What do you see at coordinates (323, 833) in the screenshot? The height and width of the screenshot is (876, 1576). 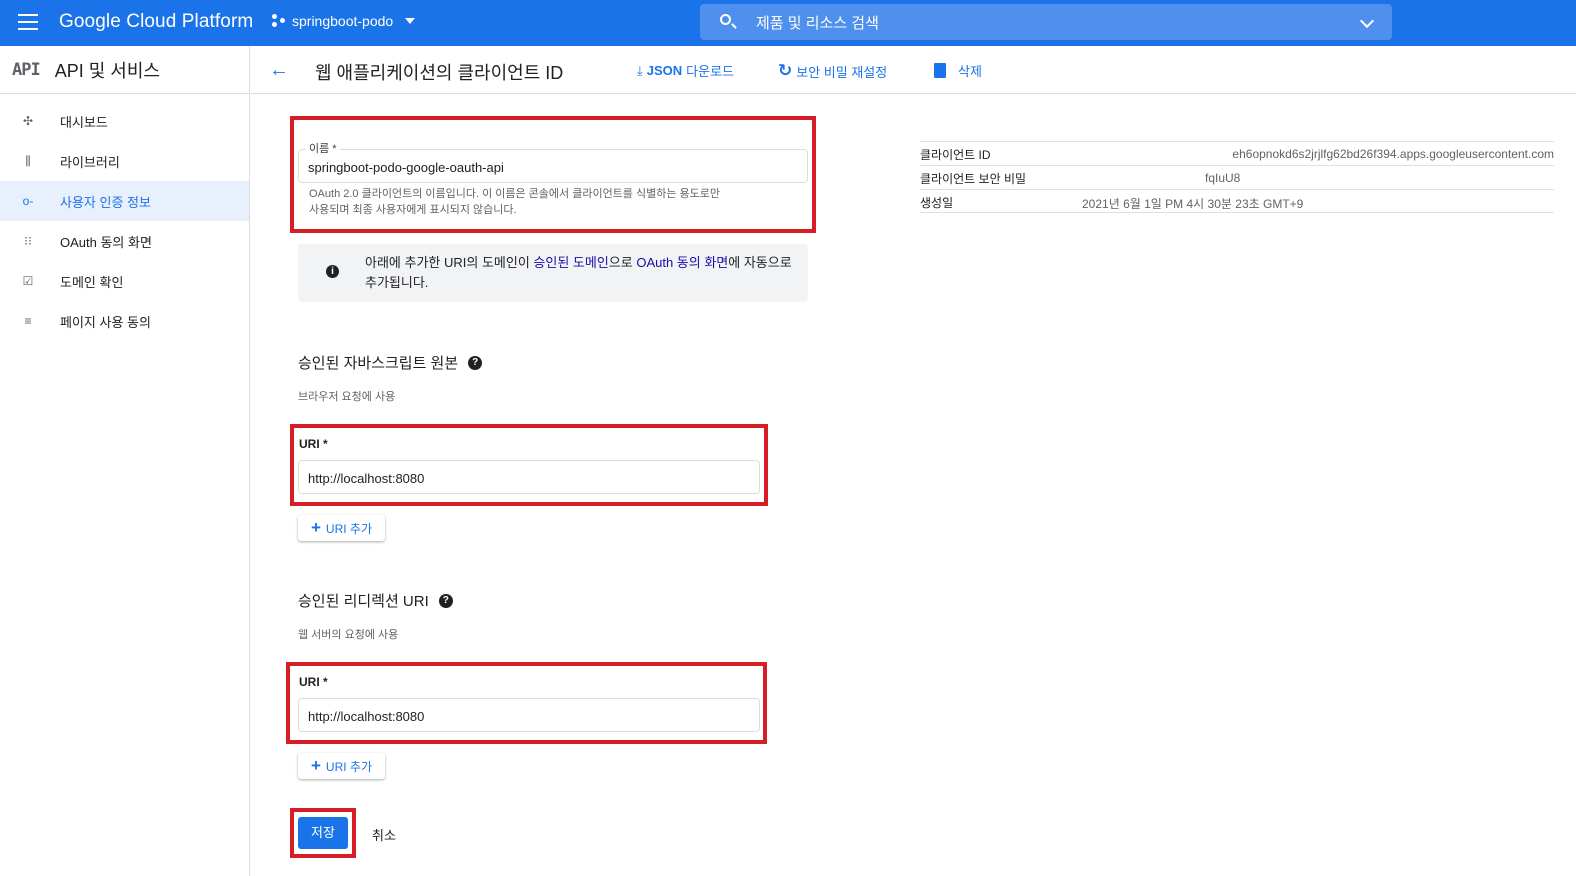 I see `save-button: 저장` at bounding box center [323, 833].